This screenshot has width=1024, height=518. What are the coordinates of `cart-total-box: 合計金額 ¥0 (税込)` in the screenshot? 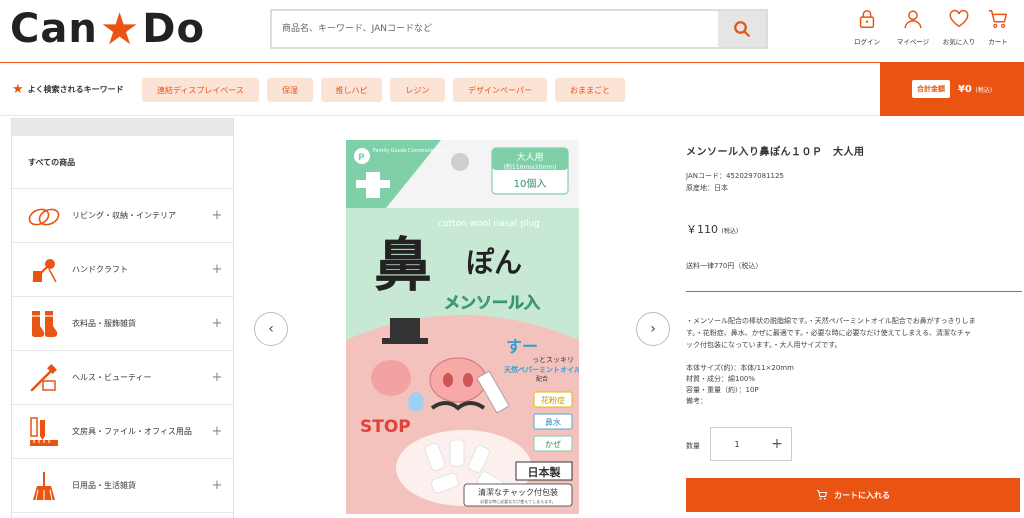 It's located at (952, 89).